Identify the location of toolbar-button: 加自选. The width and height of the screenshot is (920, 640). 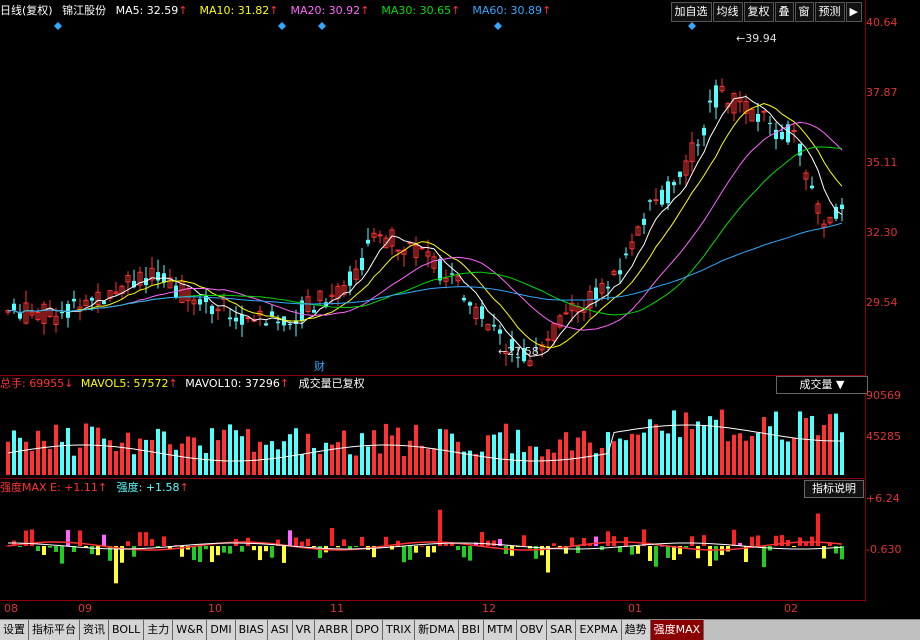
(691, 12).